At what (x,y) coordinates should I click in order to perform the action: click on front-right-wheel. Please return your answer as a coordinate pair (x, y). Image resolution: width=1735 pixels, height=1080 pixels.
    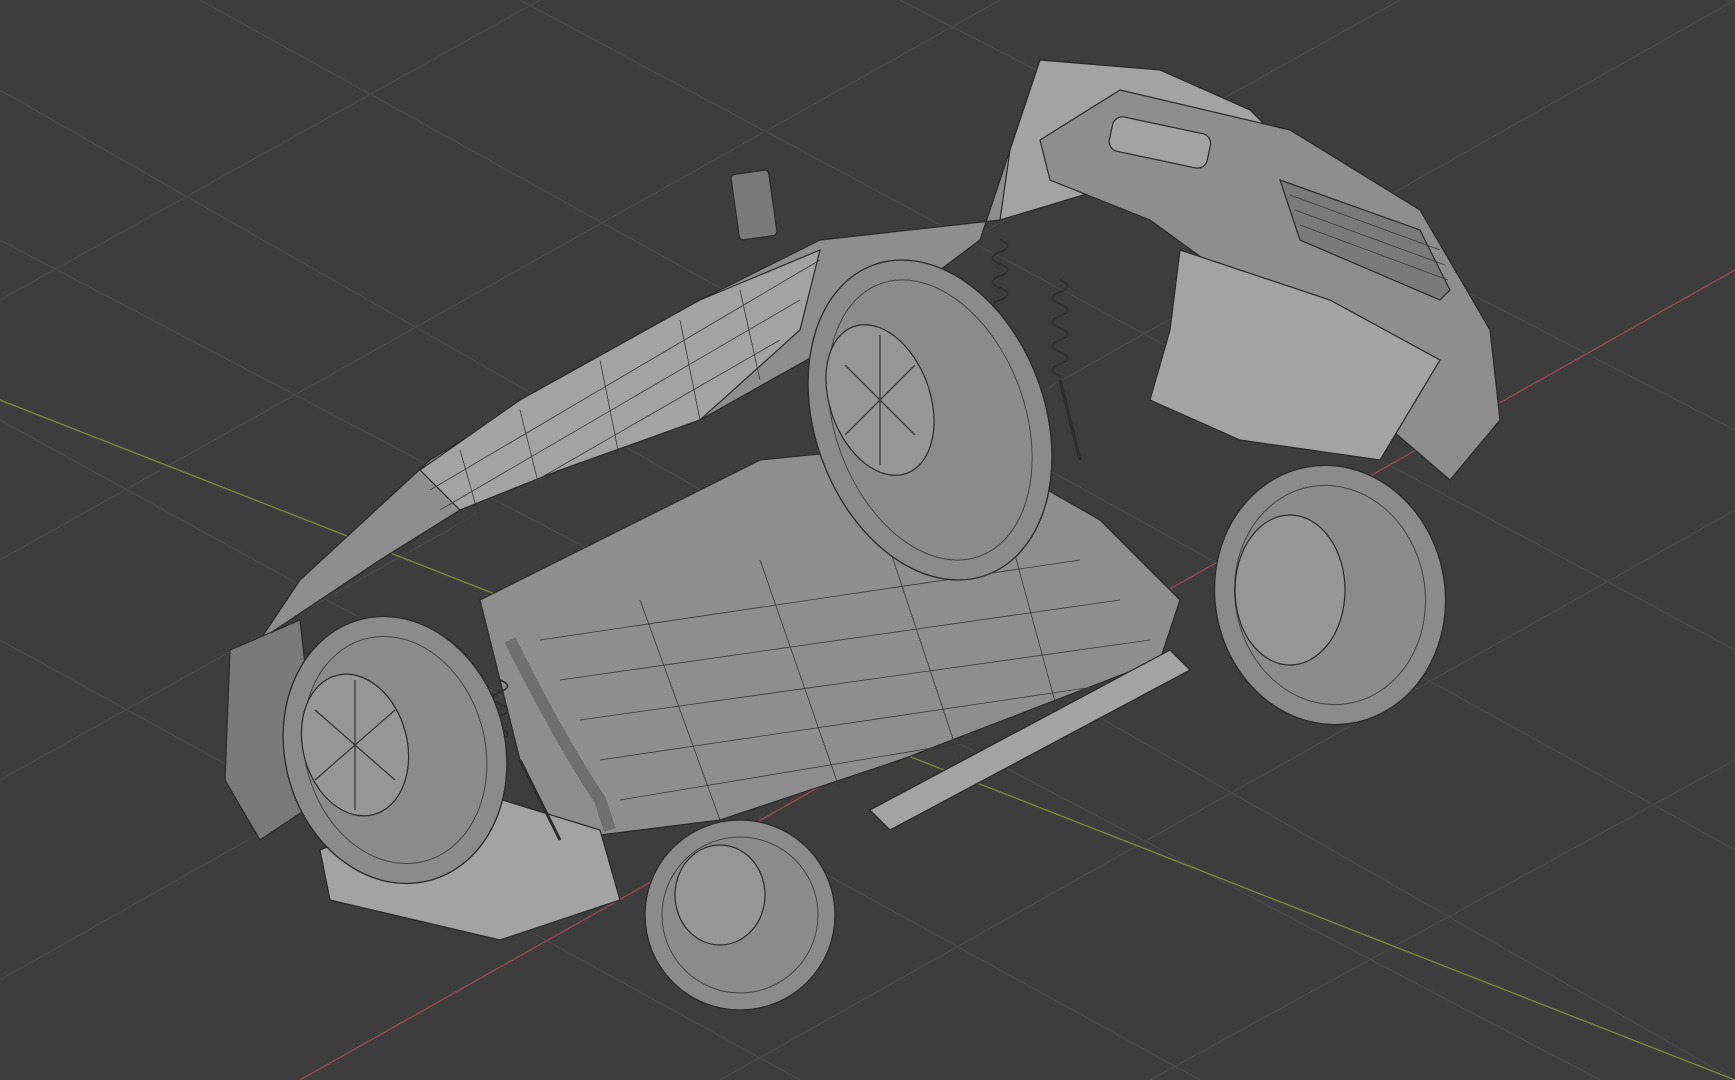
    Looking at the image, I should click on (1330, 595).